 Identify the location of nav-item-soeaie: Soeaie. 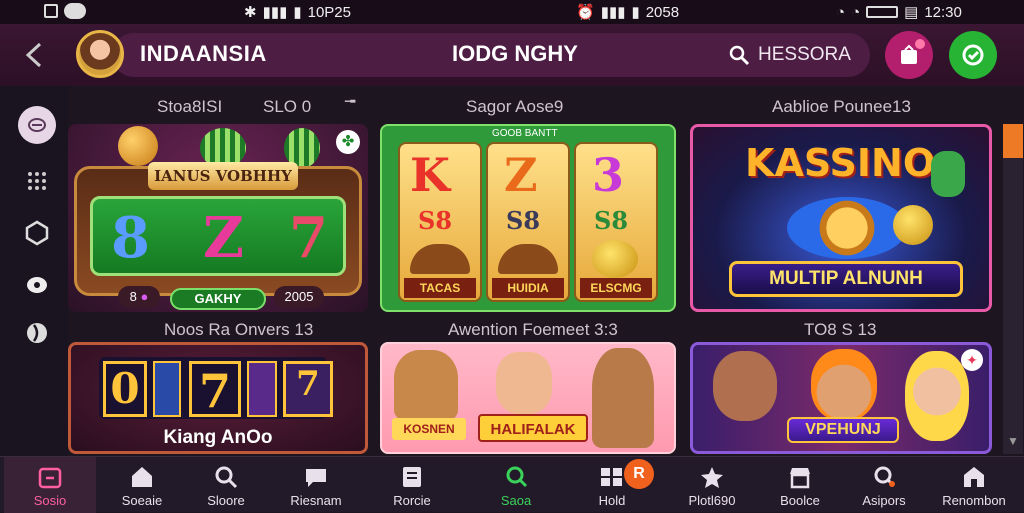
(142, 485).